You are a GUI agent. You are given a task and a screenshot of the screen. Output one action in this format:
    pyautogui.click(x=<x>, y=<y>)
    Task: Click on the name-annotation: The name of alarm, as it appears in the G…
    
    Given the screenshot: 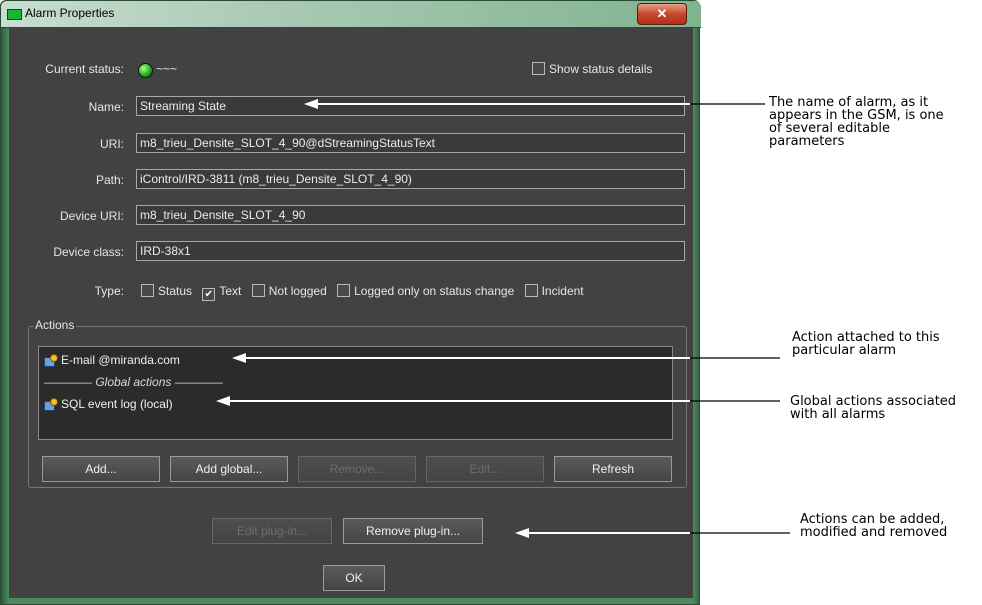 What is the action you would take?
    pyautogui.click(x=856, y=122)
    